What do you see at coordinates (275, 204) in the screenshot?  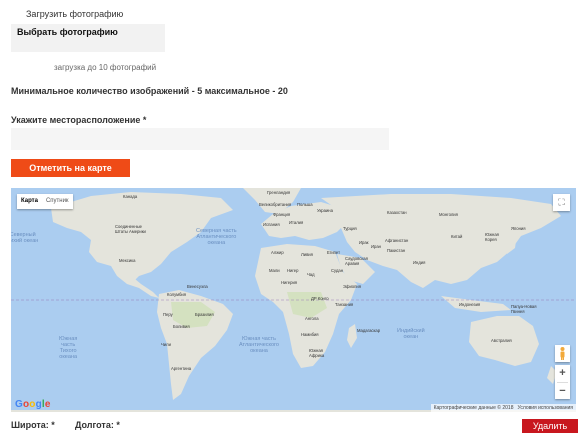 I see `place-uk: Великобритания` at bounding box center [275, 204].